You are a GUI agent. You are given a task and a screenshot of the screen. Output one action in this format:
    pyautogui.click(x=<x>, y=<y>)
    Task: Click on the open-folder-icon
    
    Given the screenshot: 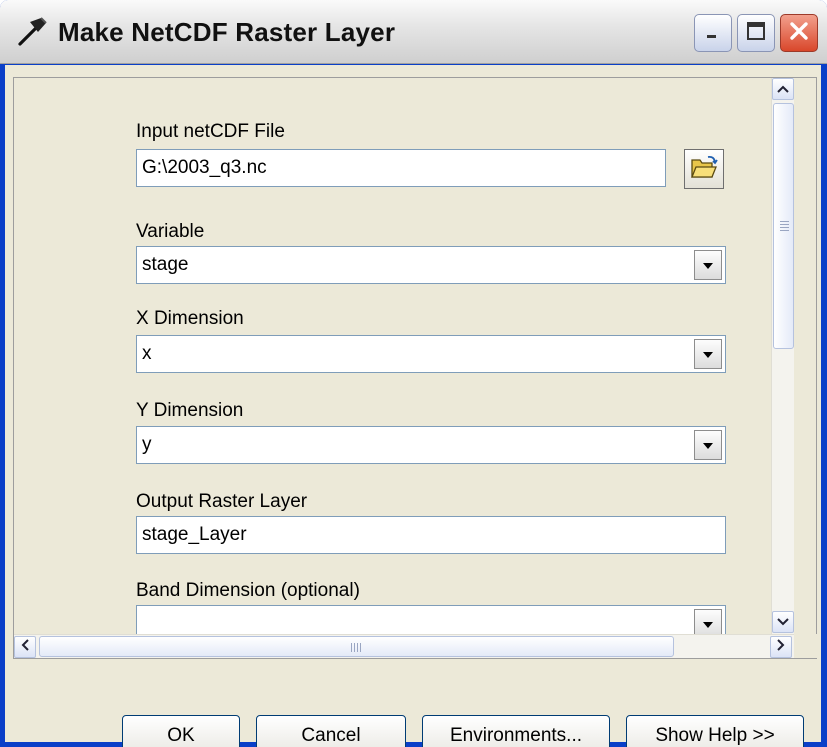 What is the action you would take?
    pyautogui.click(x=704, y=169)
    